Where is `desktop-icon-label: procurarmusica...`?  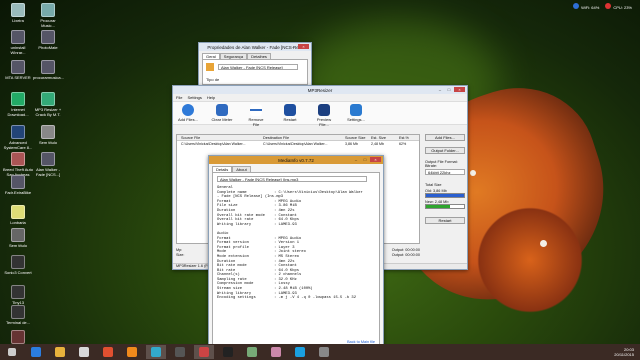 desktop-icon-label: procurarmusica... is located at coordinates (48, 77).